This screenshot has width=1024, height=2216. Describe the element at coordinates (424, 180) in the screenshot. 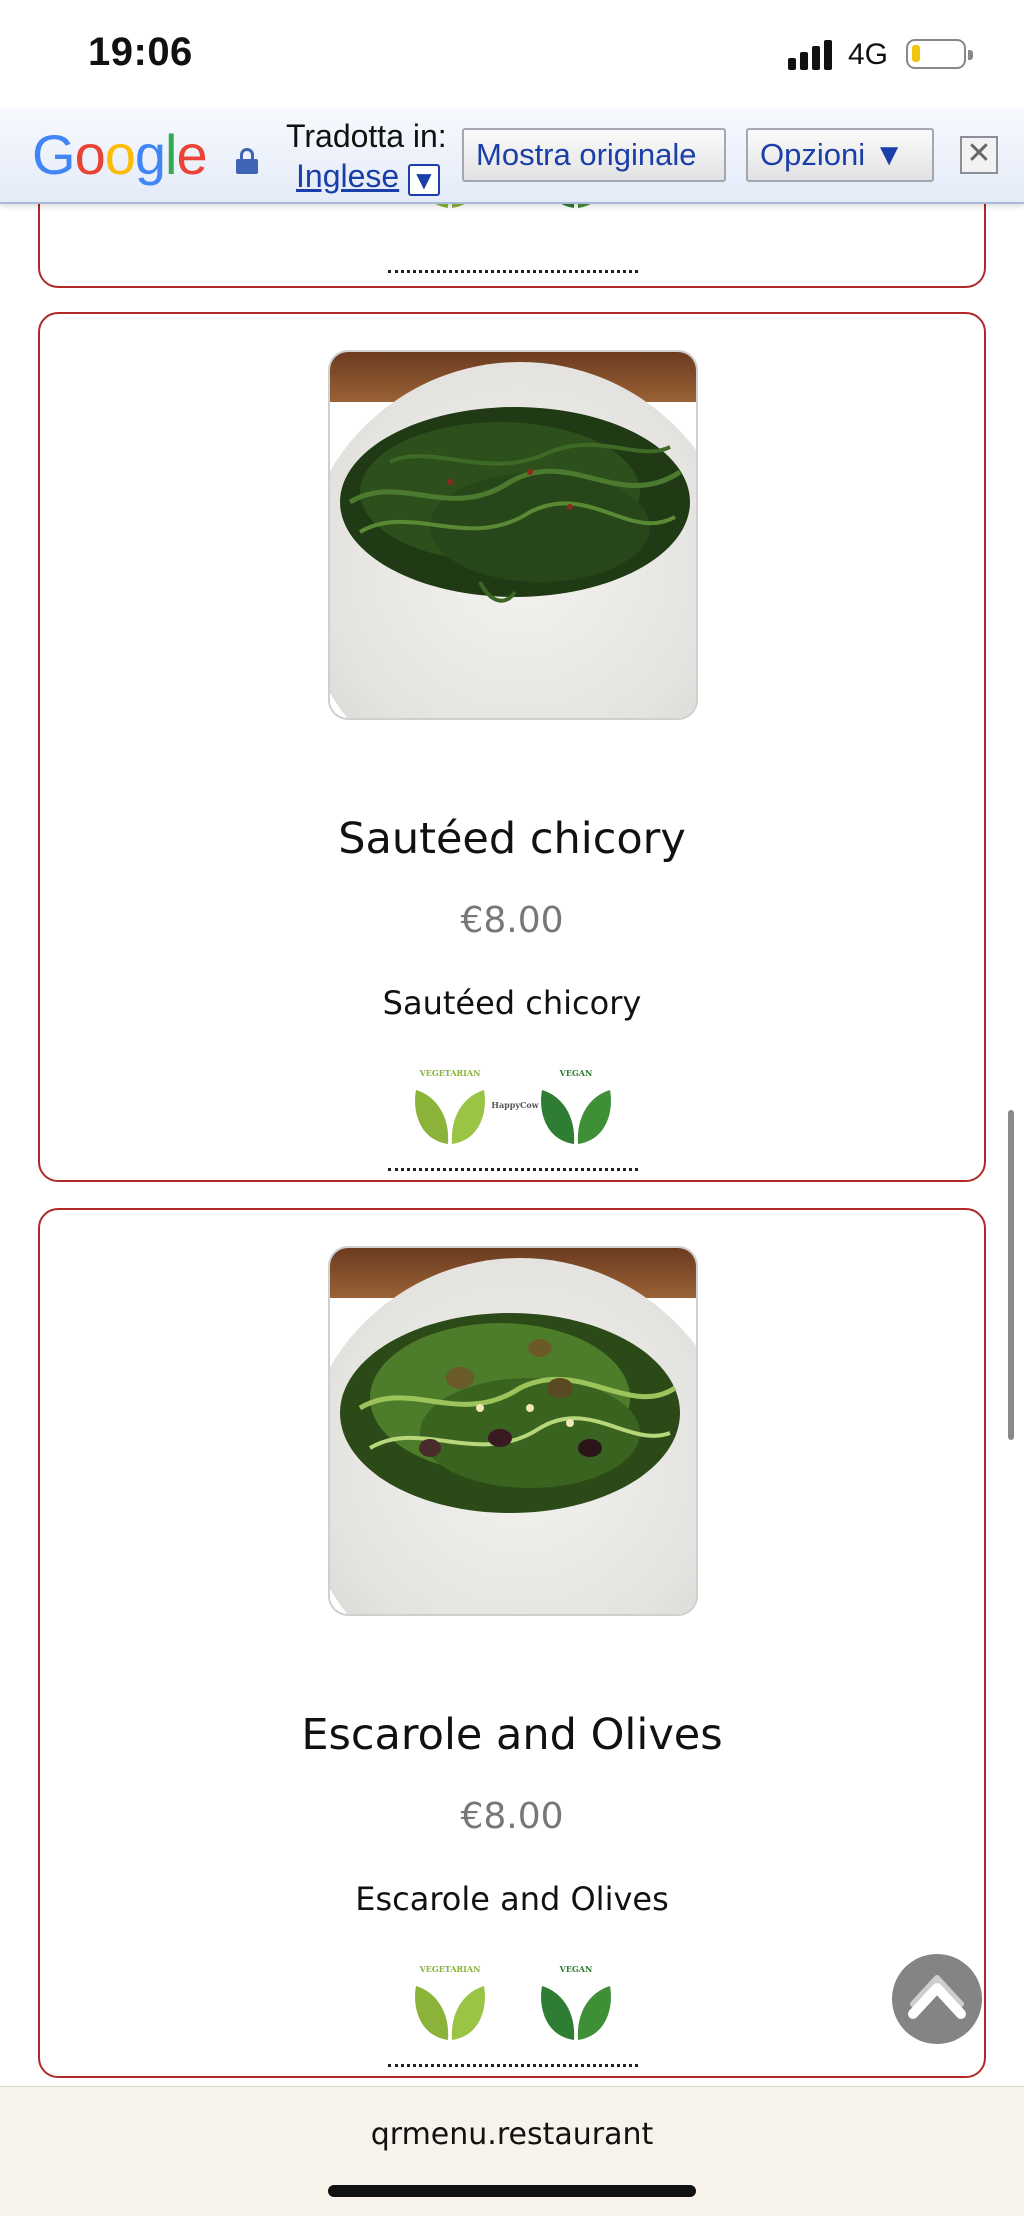

I see `language-dropdown-icon: ▼` at that location.